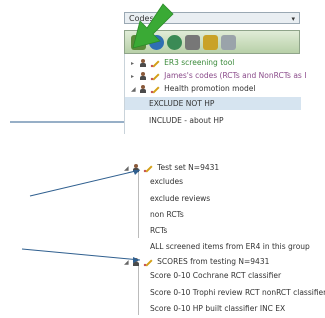 The image size is (325, 318). I want to click on green-arrow-icon, so click(153, 26).